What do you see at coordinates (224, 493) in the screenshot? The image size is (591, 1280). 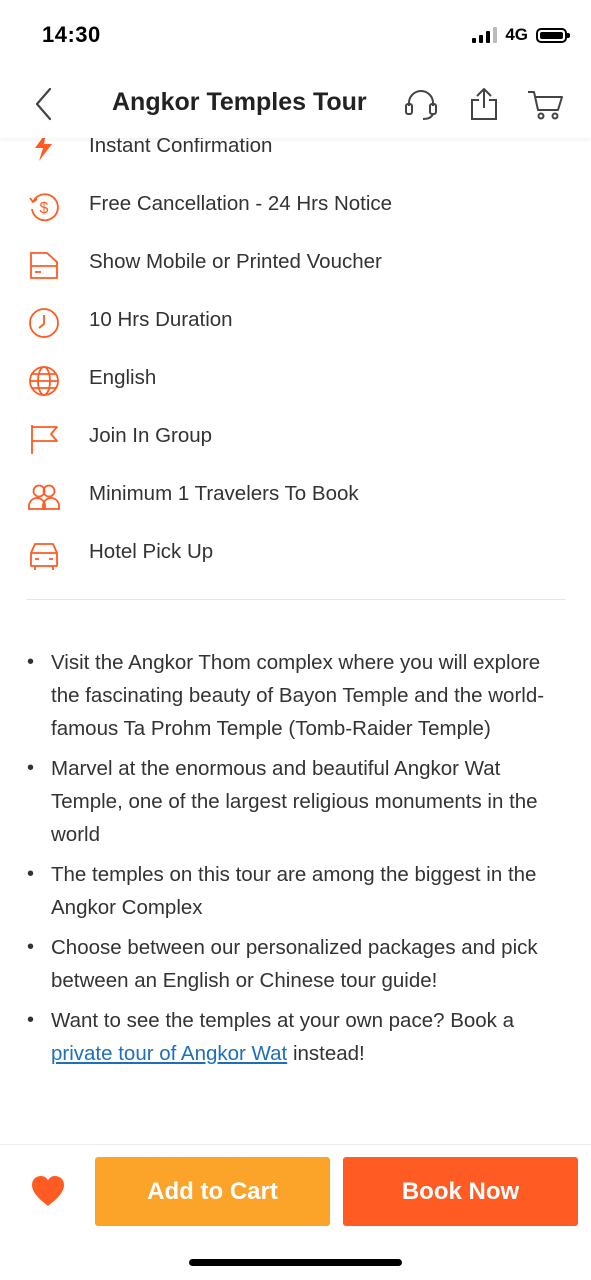 I see `feature-label: Minimum 1 Travelers To Book` at bounding box center [224, 493].